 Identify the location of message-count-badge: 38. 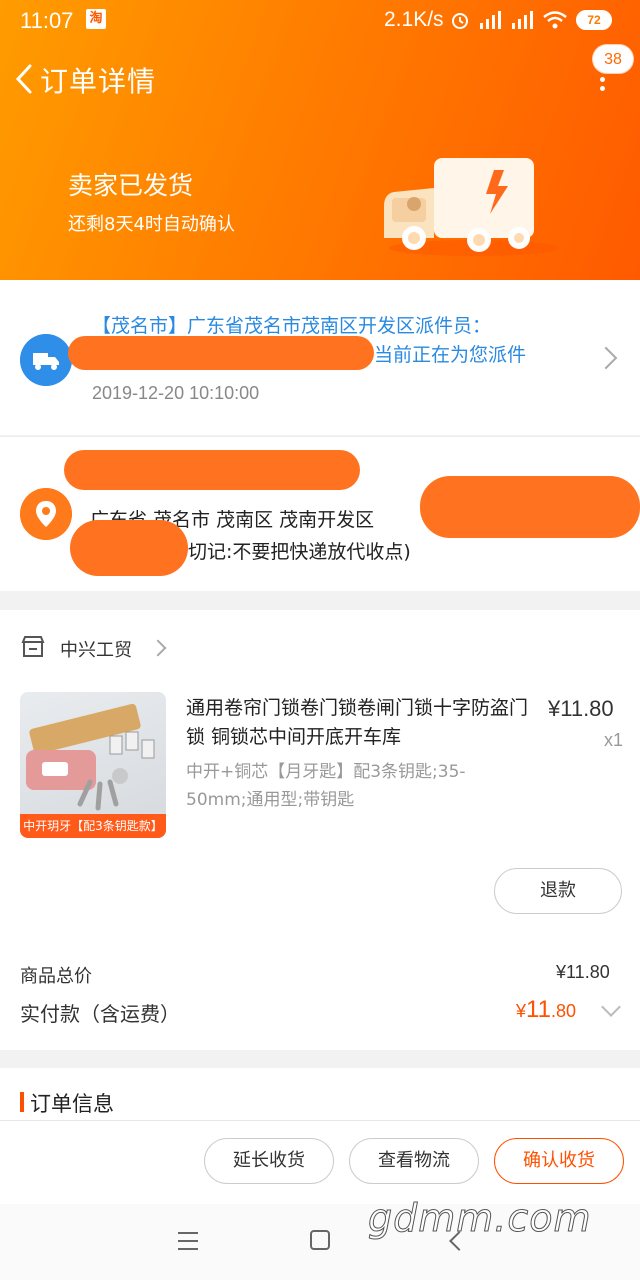
(613, 59).